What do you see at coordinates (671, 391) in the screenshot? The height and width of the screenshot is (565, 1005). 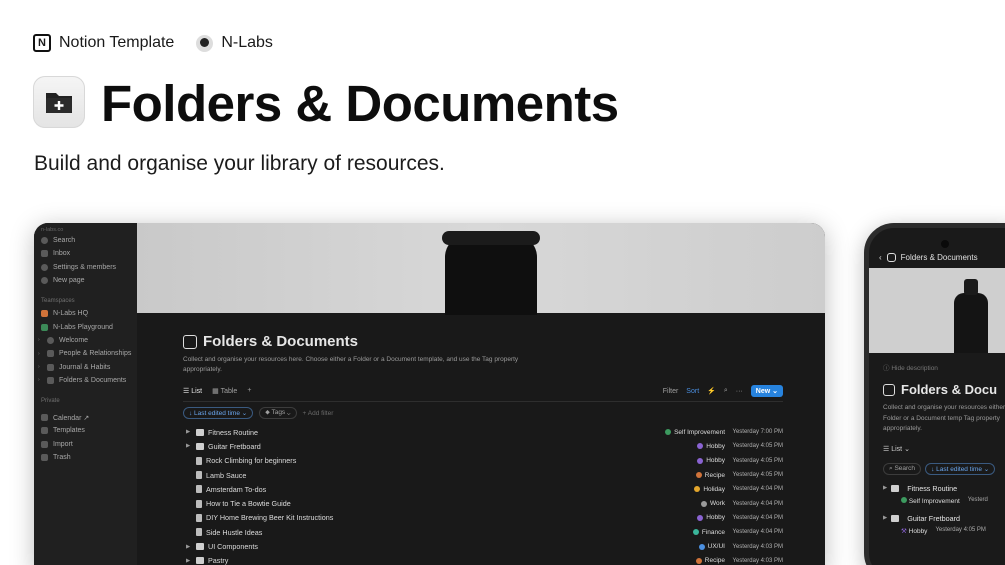 I see `filter-button: Filter` at bounding box center [671, 391].